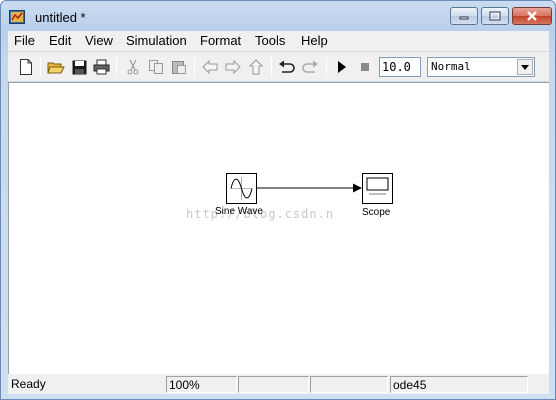 The image size is (556, 400). What do you see at coordinates (459, 384) in the screenshot?
I see `status-solver: ode45` at bounding box center [459, 384].